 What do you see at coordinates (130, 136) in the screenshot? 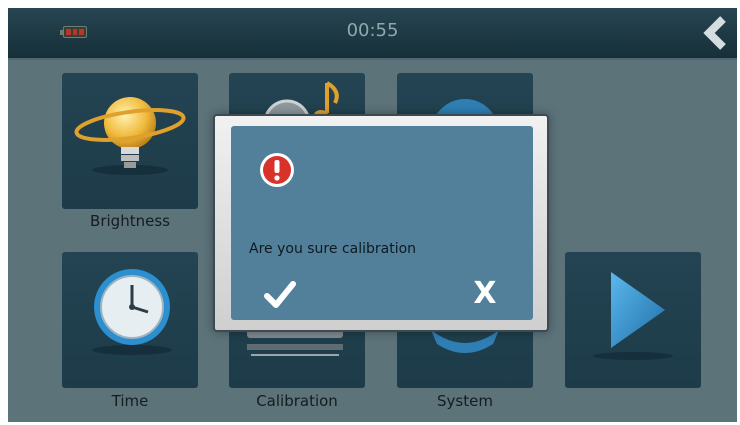
I see `lightbulb-icon` at bounding box center [130, 136].